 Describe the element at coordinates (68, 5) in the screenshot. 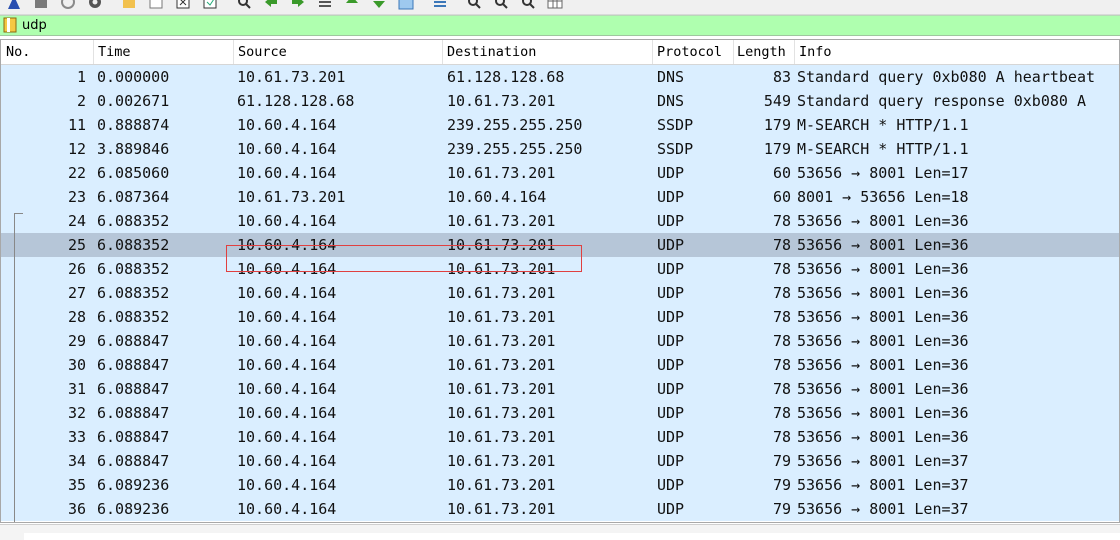

I see `restart-icon` at that location.